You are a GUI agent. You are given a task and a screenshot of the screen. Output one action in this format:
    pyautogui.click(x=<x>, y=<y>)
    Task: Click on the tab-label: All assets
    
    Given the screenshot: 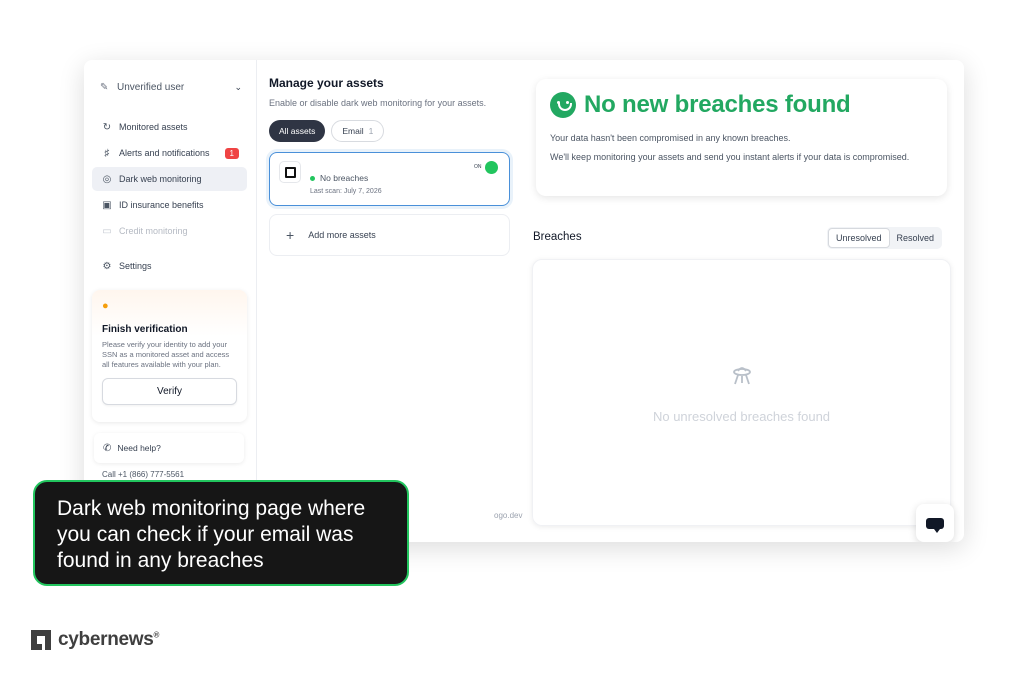 What is the action you would take?
    pyautogui.click(x=297, y=131)
    